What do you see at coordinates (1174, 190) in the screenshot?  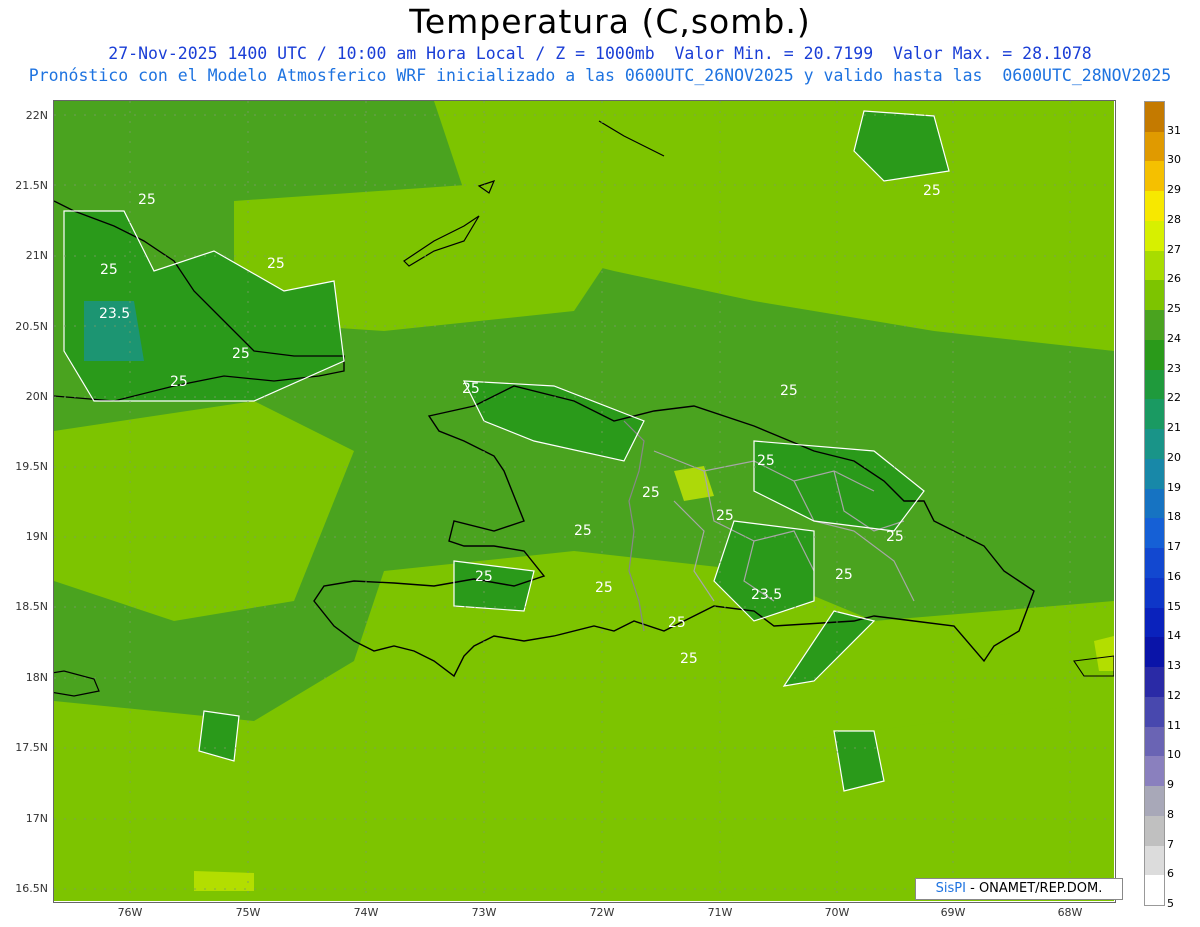 I see `colorbar-label: 29` at bounding box center [1174, 190].